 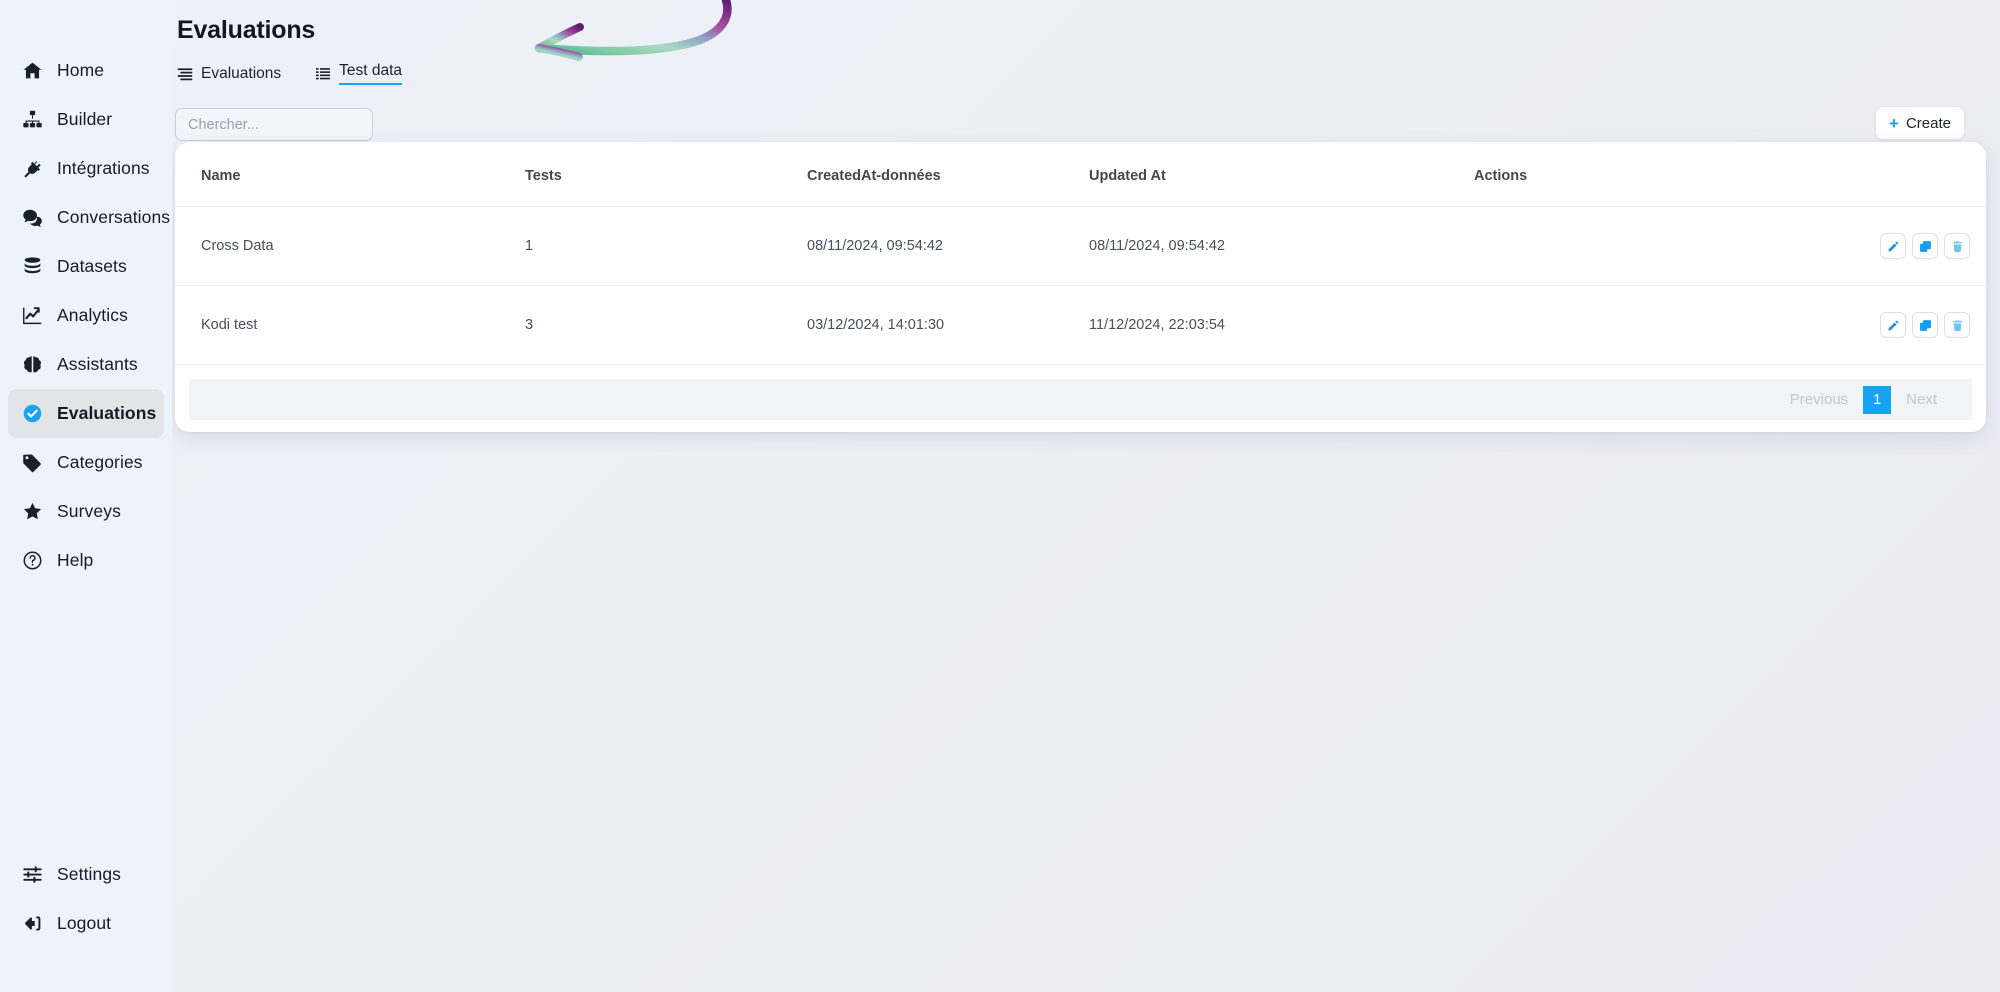 I want to click on cell-tests: 1, so click(x=666, y=246).